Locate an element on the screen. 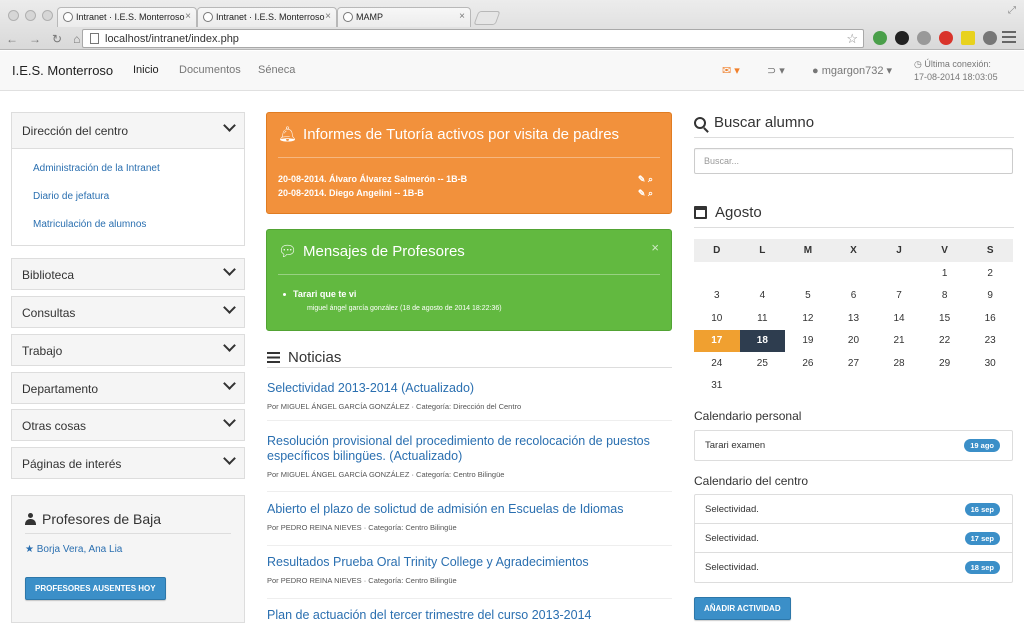  sidebar-link-matriculacion: Matriculación de alumnos is located at coordinates (128, 225).